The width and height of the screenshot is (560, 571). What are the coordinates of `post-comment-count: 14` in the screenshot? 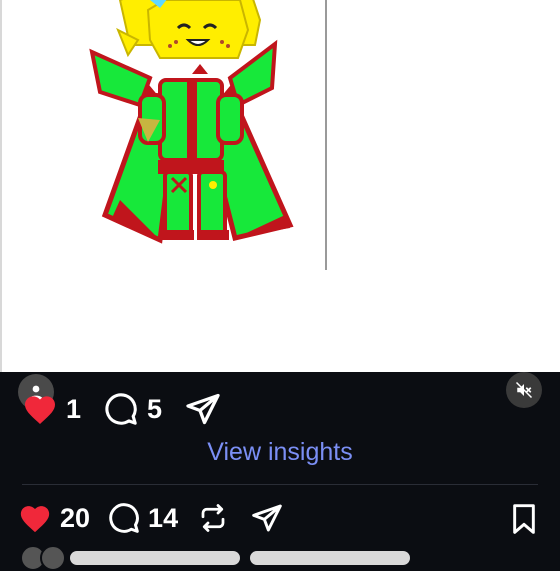 It's located at (163, 517).